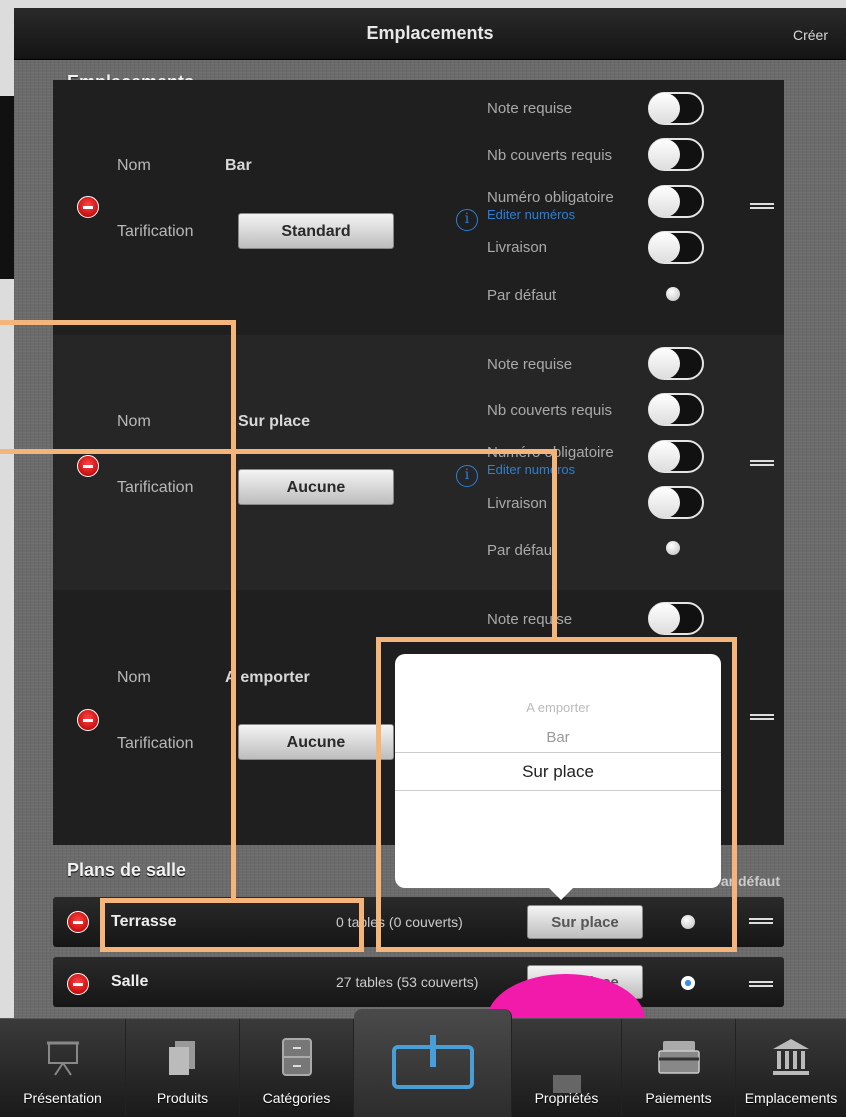 The width and height of the screenshot is (846, 1117). I want to click on categories-icon, so click(296, 1057).